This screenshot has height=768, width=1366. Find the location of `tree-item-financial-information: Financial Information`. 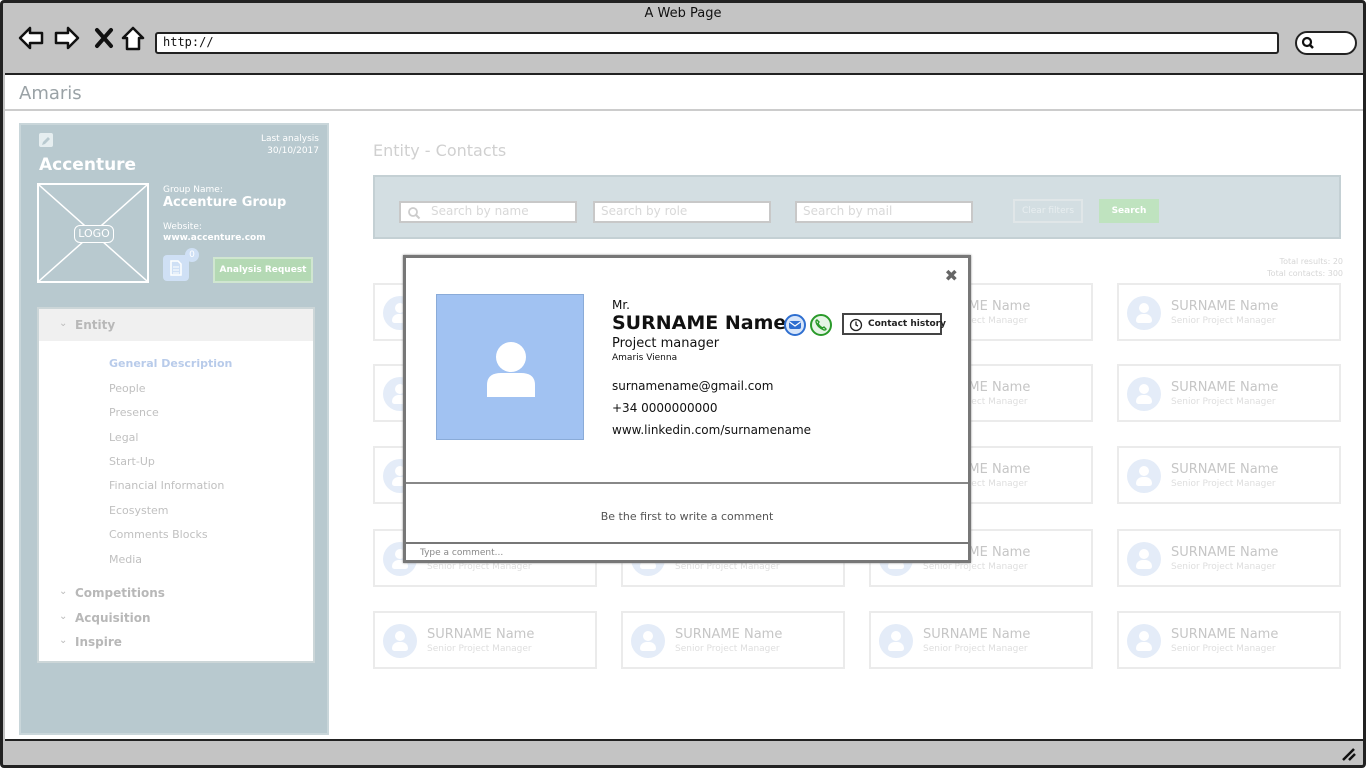

tree-item-financial-information: Financial Information is located at coordinates (166, 485).